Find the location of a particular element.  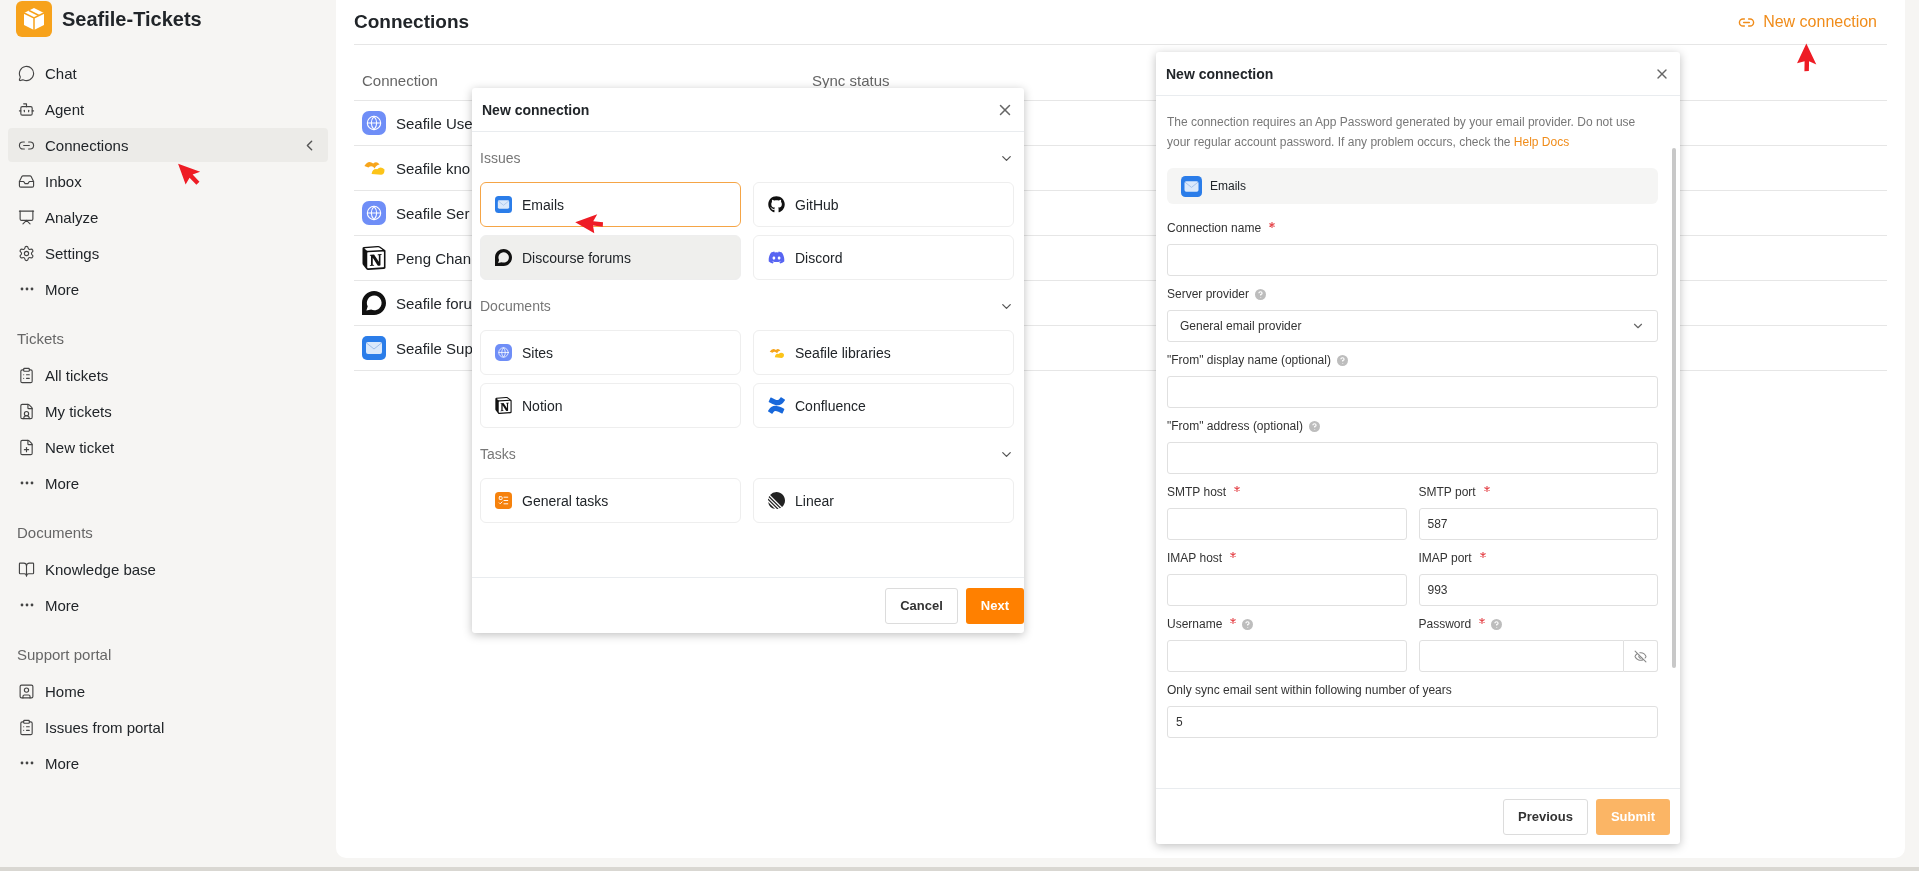

field-label: Username is located at coordinates (1195, 624).